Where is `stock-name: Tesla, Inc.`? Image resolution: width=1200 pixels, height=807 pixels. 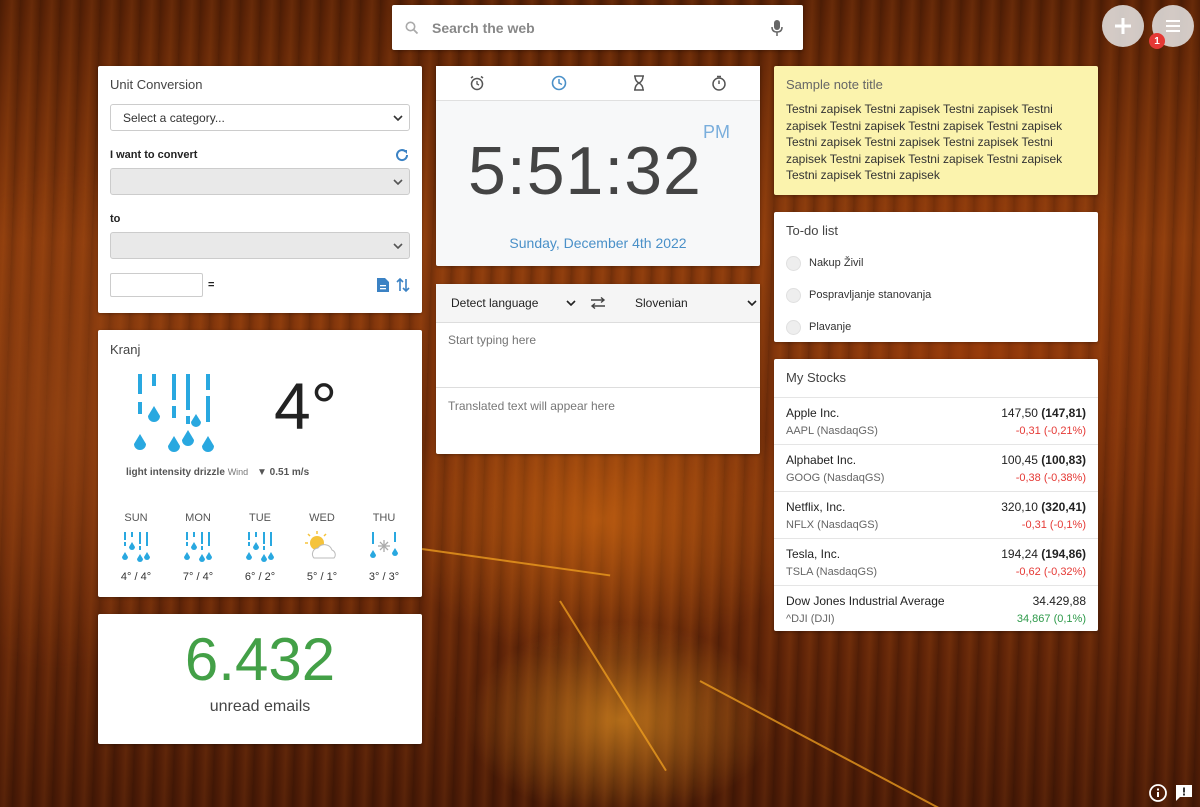
stock-name: Tesla, Inc. is located at coordinates (813, 553).